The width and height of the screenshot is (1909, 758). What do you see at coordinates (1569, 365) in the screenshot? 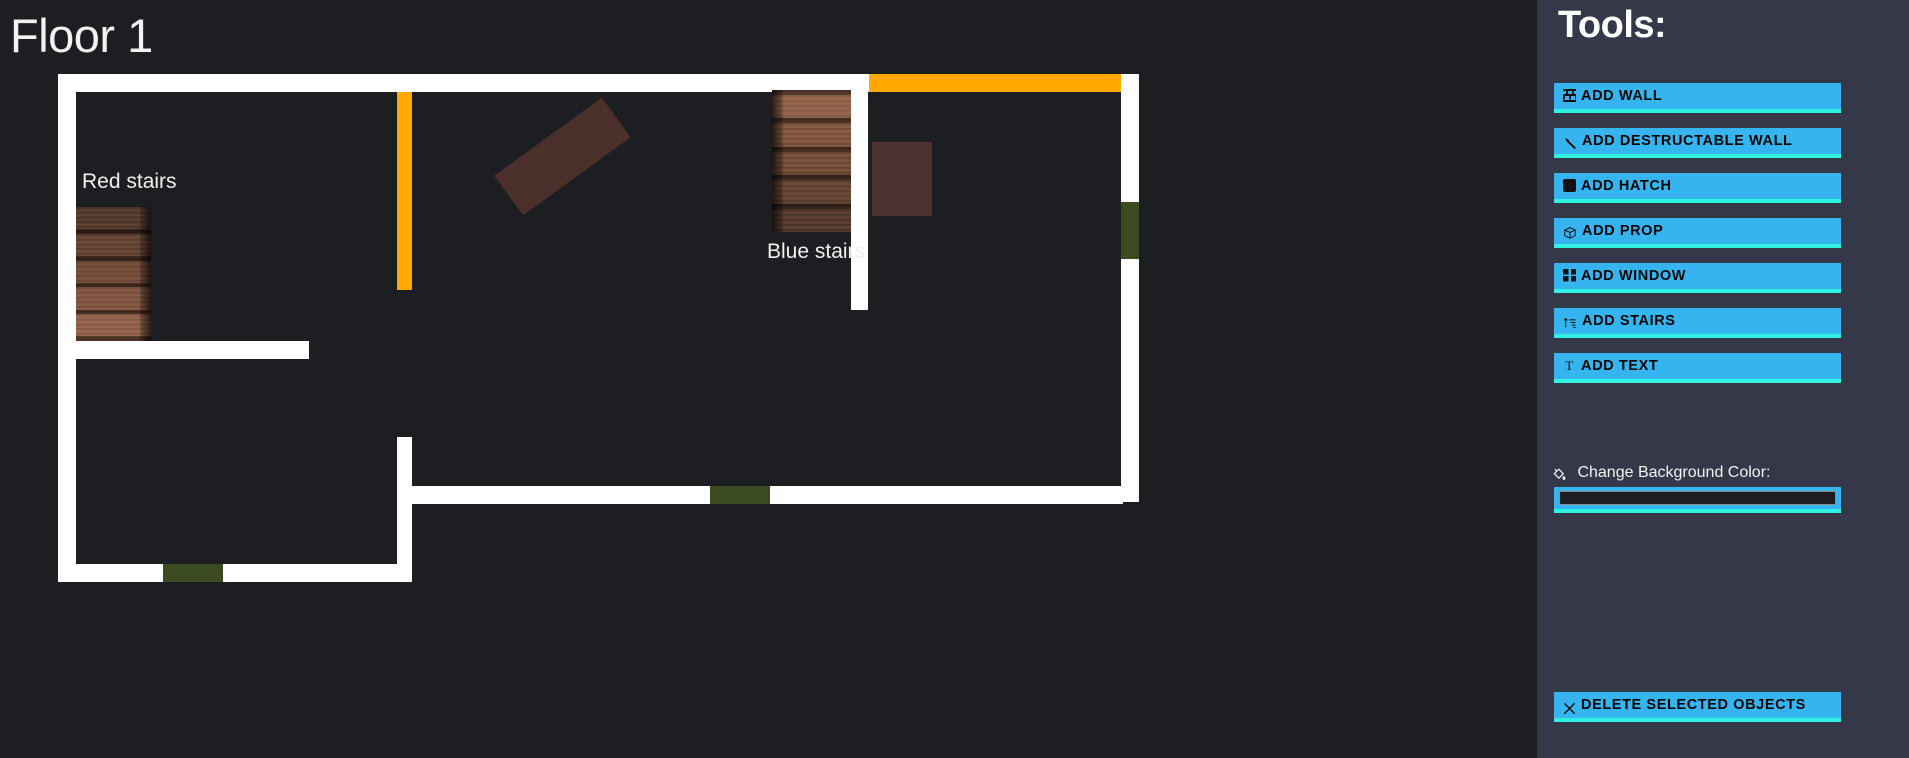
I see `text-t-icon: T` at bounding box center [1569, 365].